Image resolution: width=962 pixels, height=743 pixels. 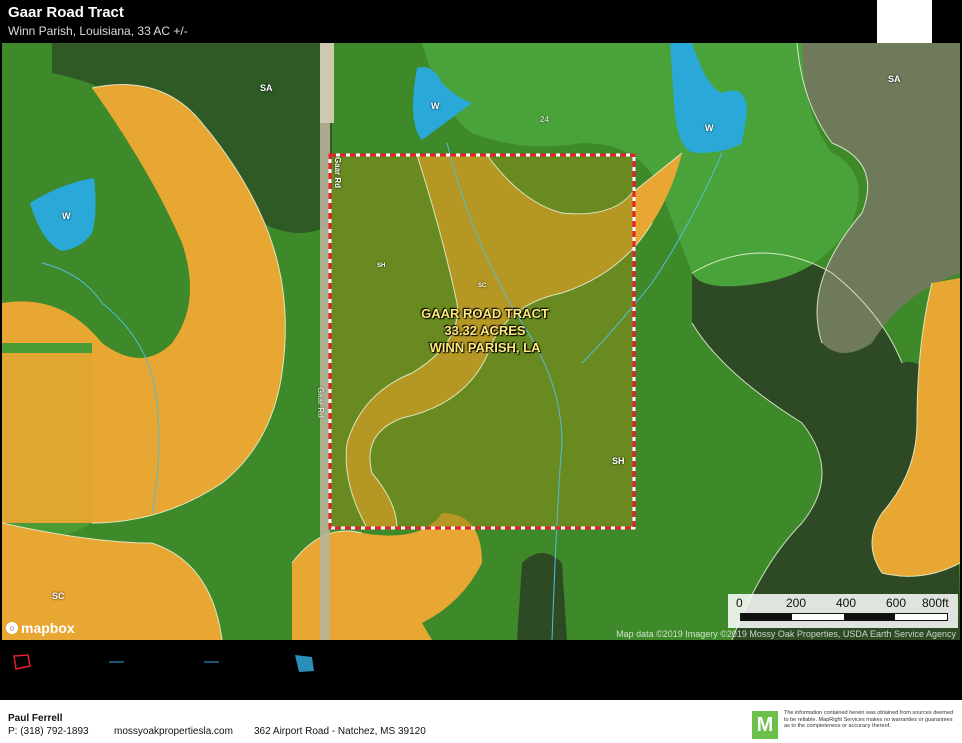 What do you see at coordinates (846, 603) in the screenshot?
I see `scale-label-400: 400` at bounding box center [846, 603].